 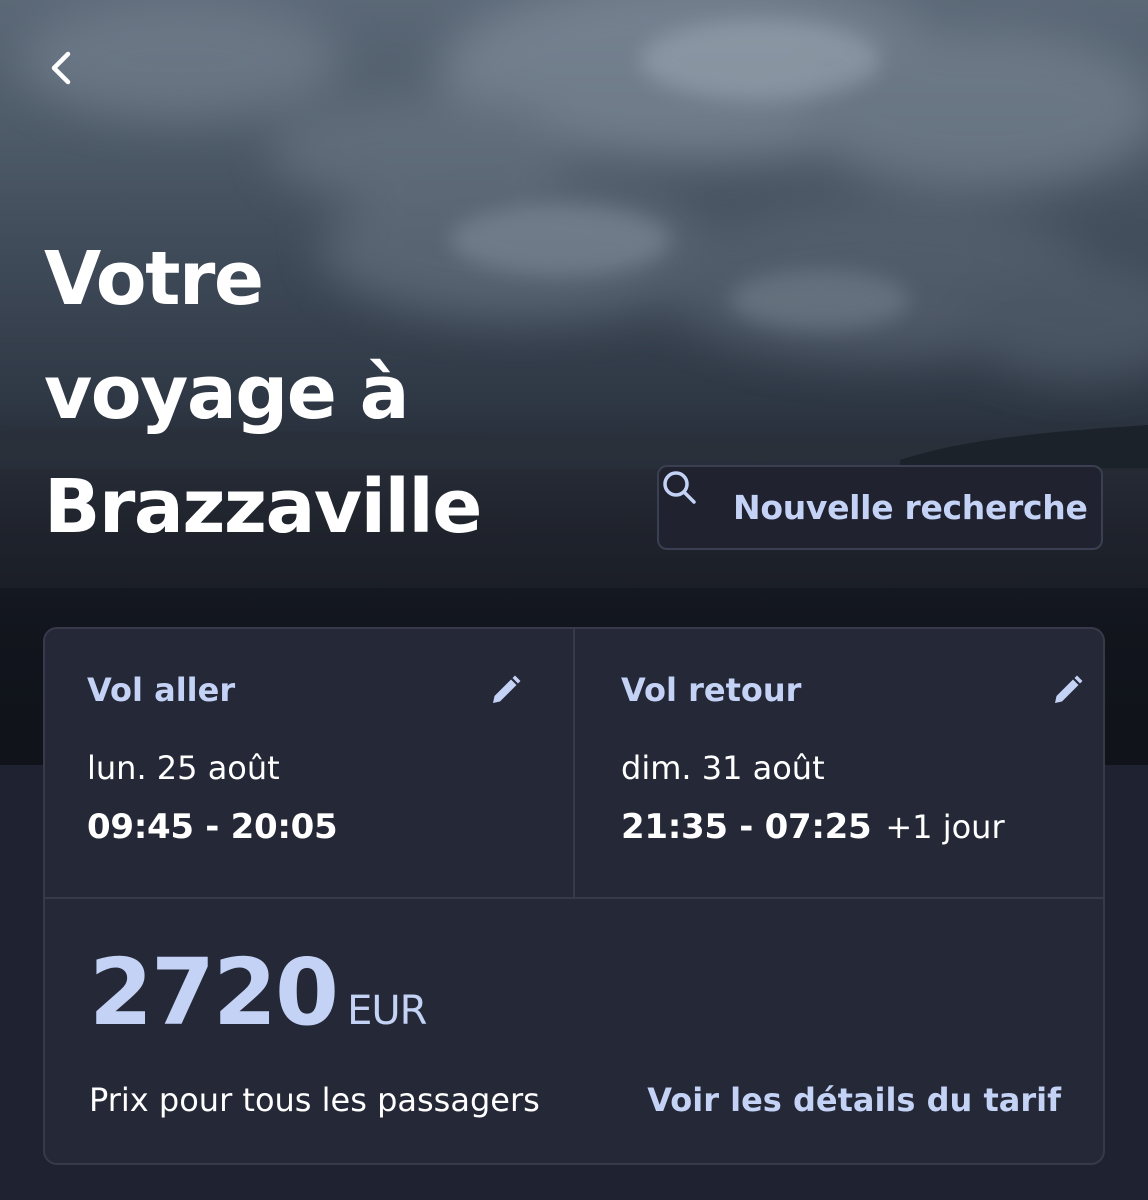 I want to click on chevron-left-icon, so click(x=61, y=68).